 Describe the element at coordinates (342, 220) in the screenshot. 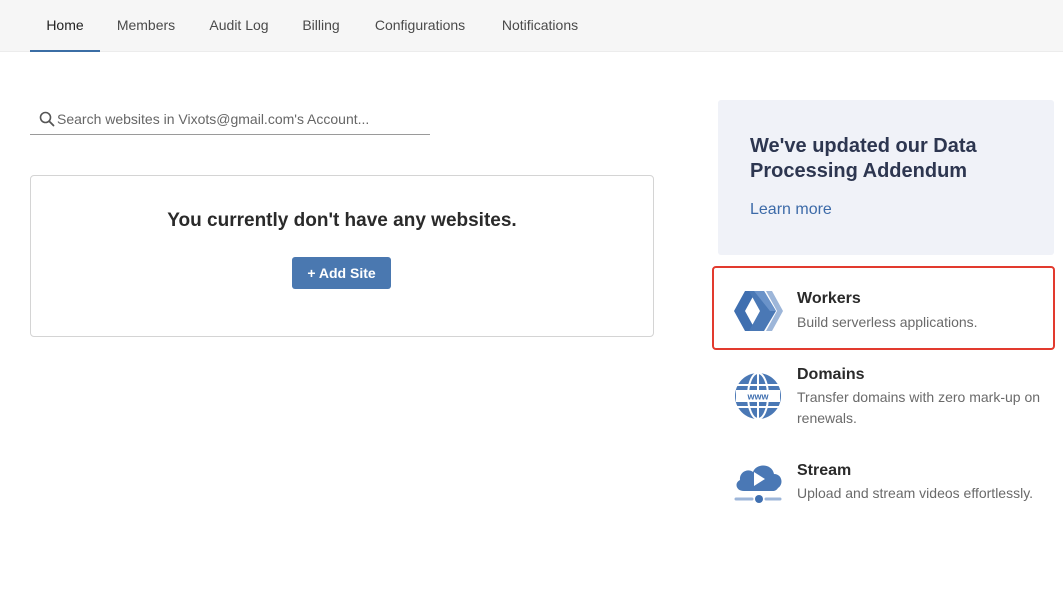

I see `empty-websites-message: You currently don't have any websites.` at that location.